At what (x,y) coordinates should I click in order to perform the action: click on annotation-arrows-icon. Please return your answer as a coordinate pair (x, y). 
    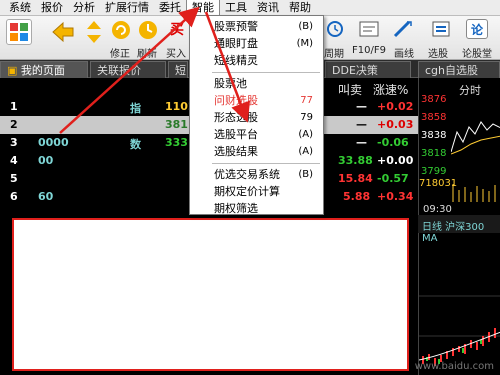
    Looking at the image, I should click on (155, 70).